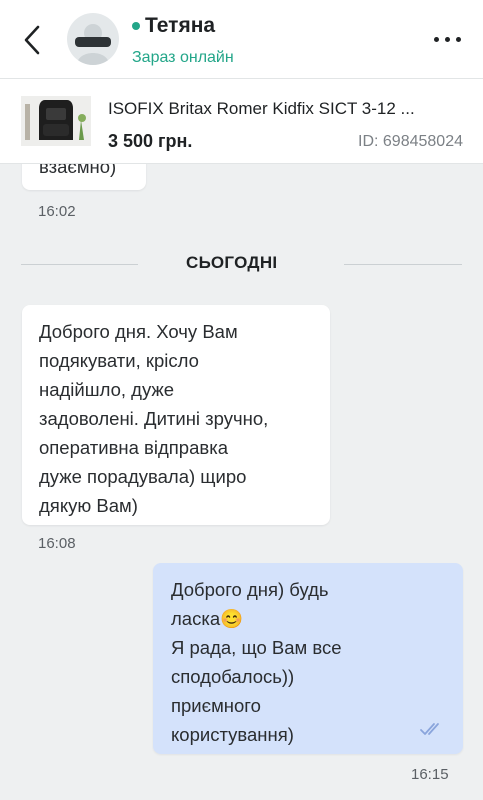 The width and height of the screenshot is (483, 800). I want to click on online-status-dot, so click(136, 26).